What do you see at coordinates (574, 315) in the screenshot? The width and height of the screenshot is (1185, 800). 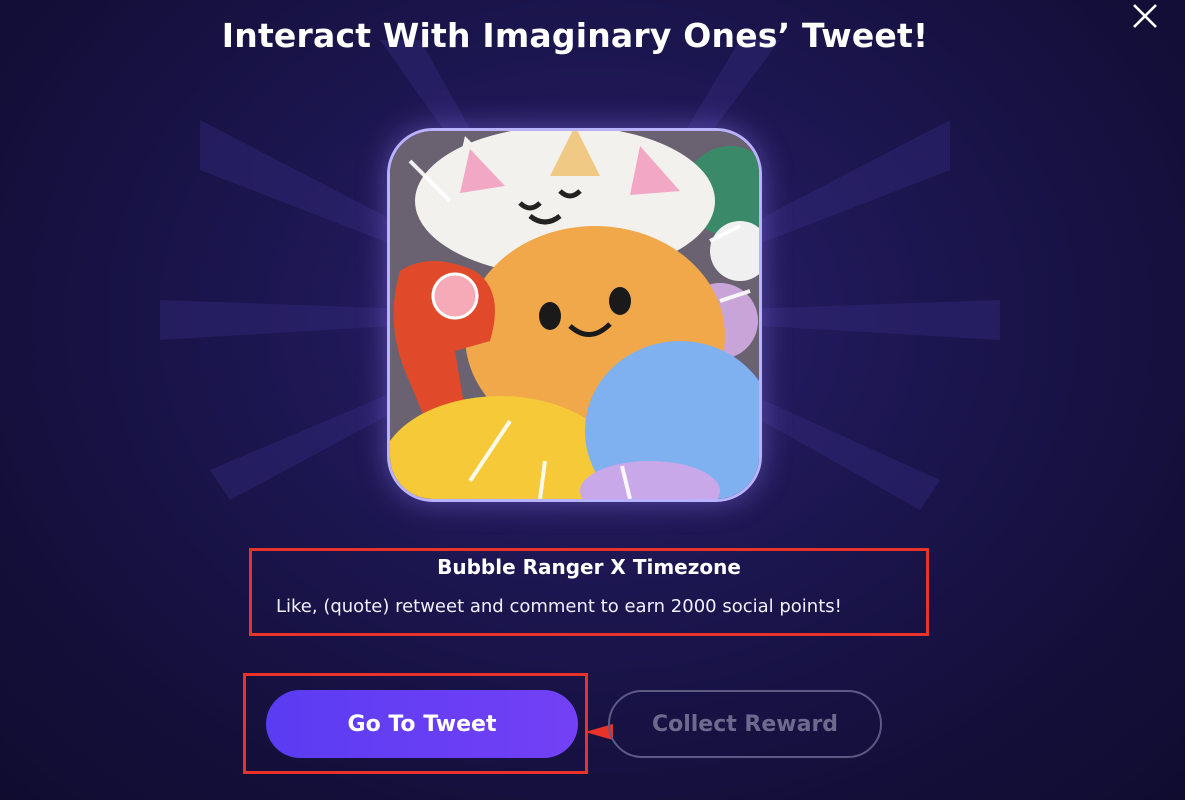 I see `campaign-image` at bounding box center [574, 315].